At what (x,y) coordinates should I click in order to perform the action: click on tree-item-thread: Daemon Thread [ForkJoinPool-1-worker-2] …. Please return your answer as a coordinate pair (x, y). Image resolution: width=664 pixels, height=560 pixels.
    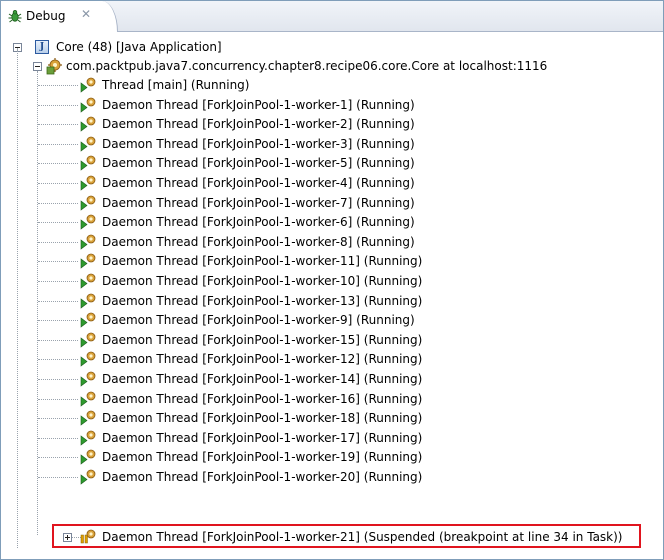
    Looking at the image, I should click on (261, 124).